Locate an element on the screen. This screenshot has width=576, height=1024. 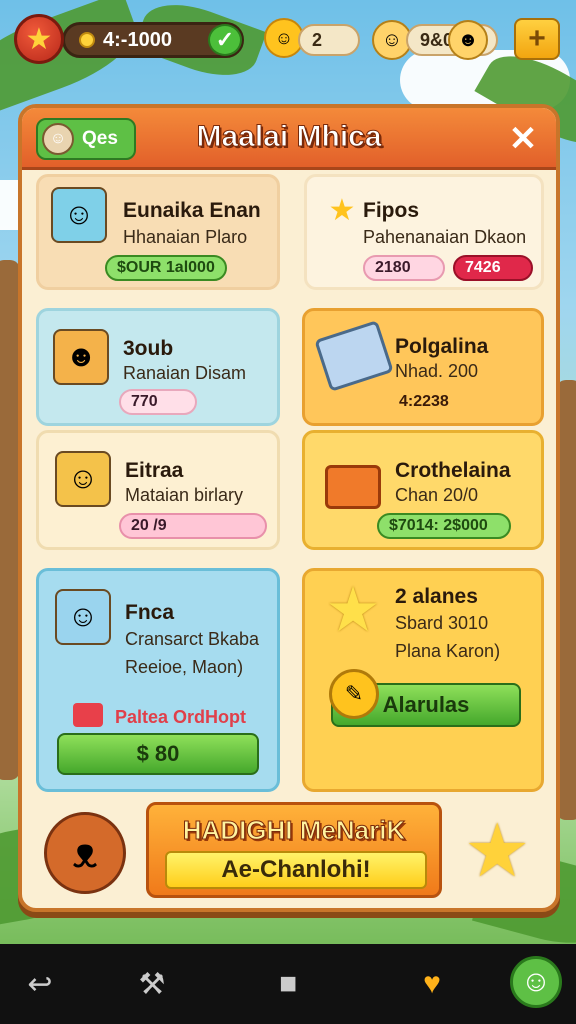
bottom-nav: ↩ ⚒ ■ ♥ ☺ is located at coordinates (288, 984).